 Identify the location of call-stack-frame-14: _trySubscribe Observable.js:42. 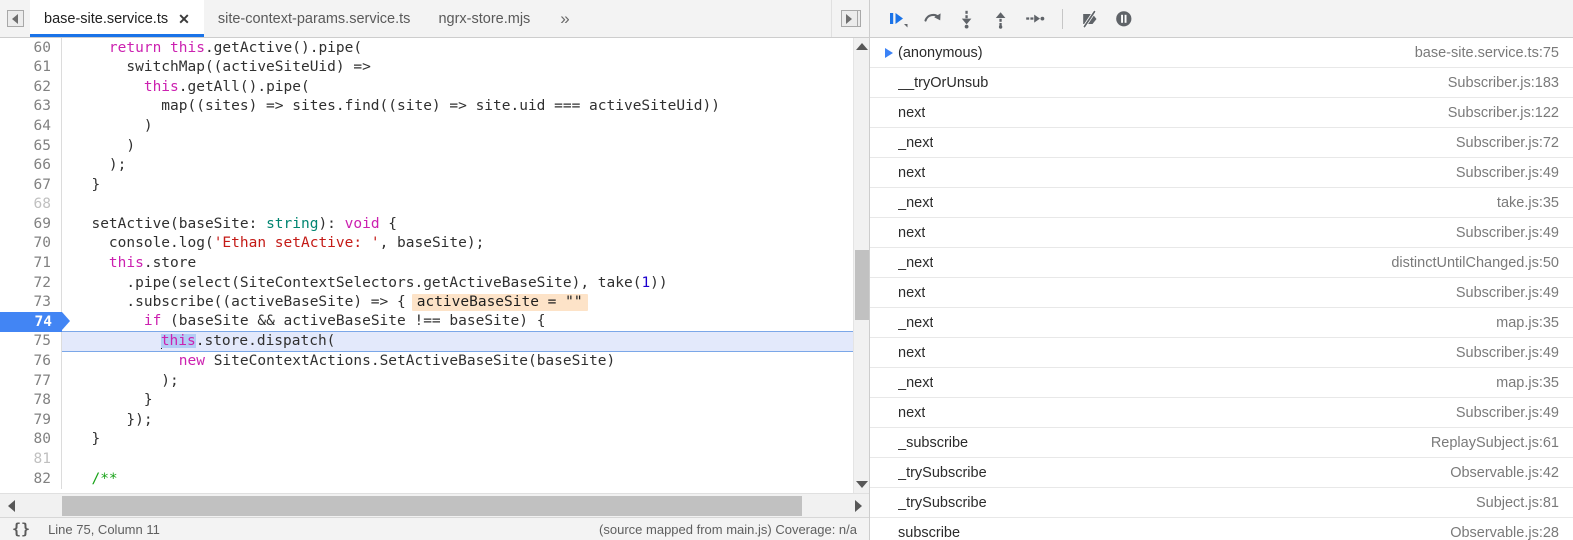
(1221, 473).